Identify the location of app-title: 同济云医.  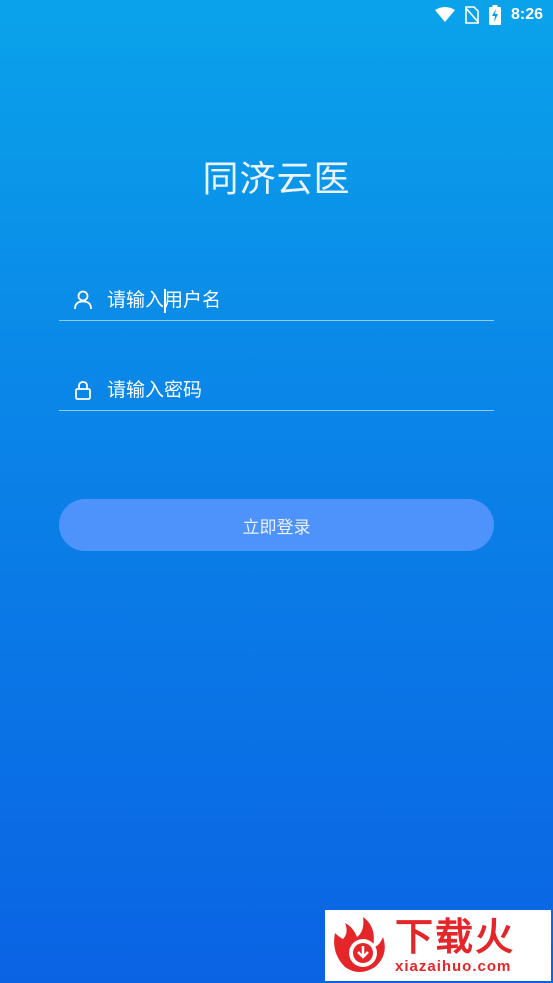
(276, 179).